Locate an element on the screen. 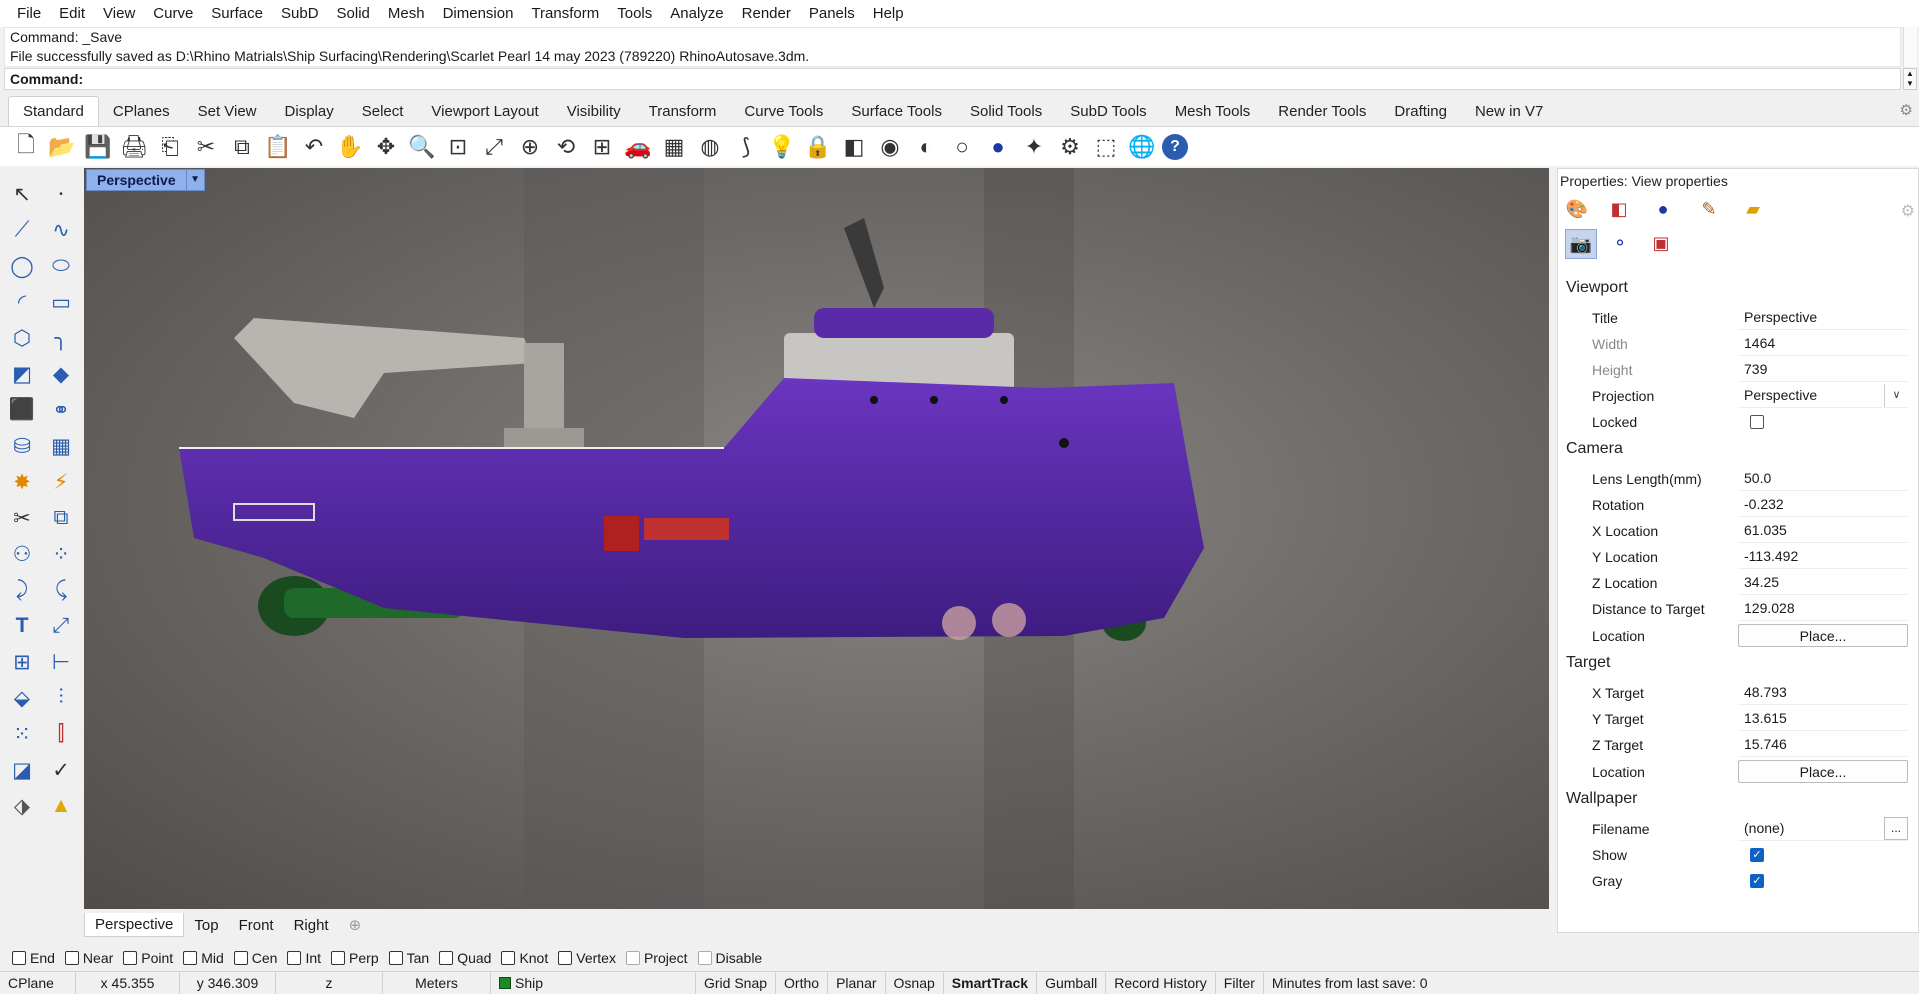 This screenshot has width=1919, height=994. camera-icon: 📷 is located at coordinates (1581, 244).